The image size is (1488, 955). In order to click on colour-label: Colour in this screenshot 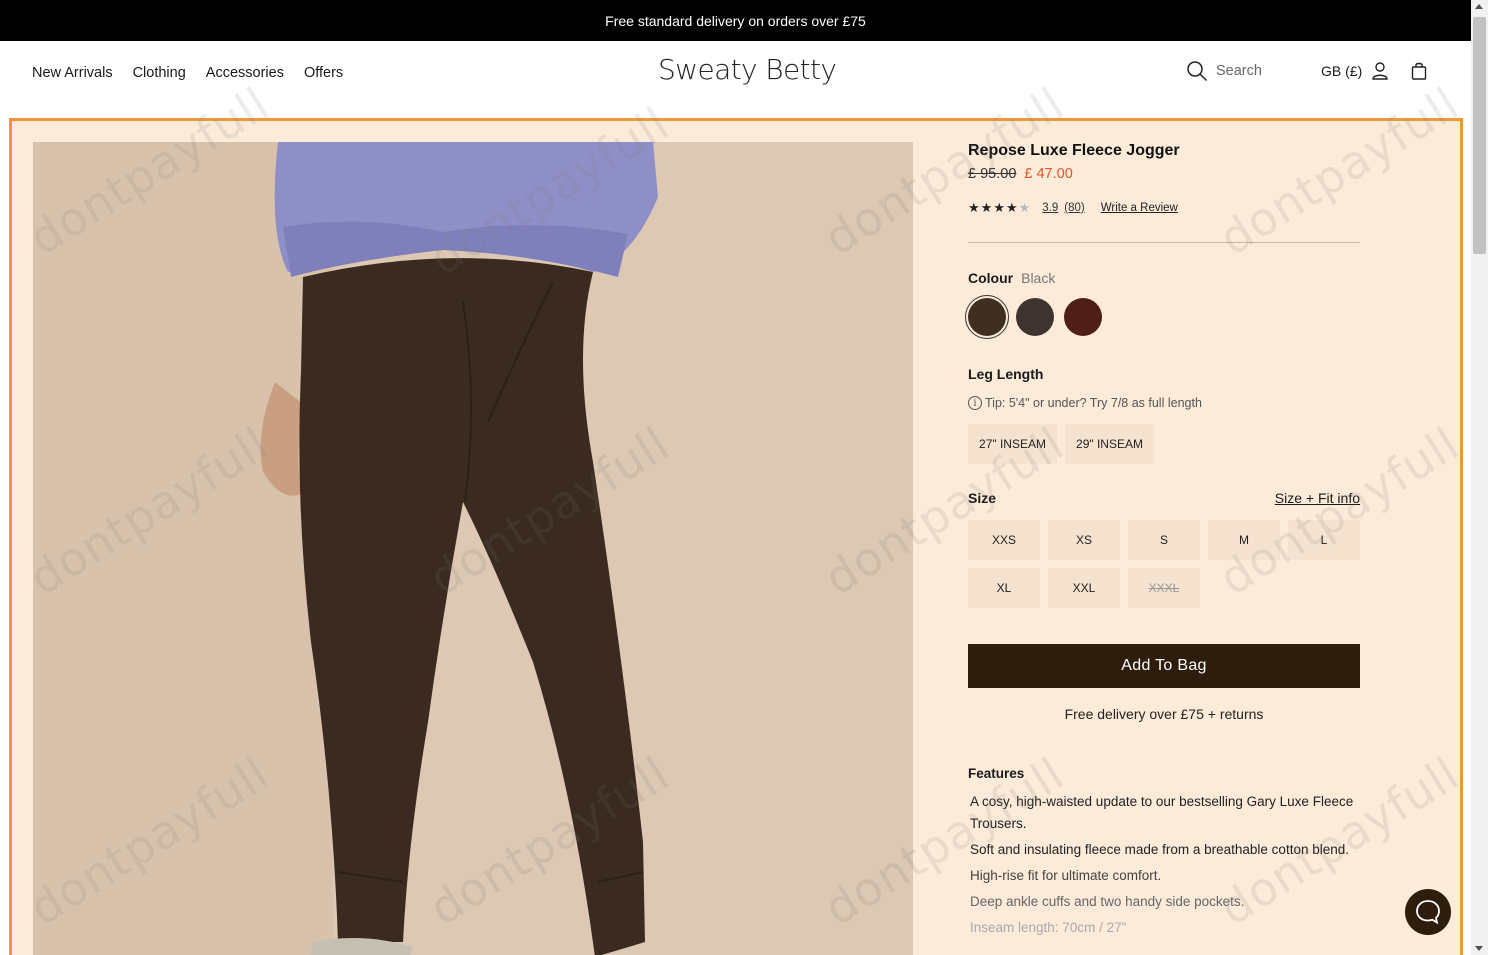, I will do `click(991, 278)`.